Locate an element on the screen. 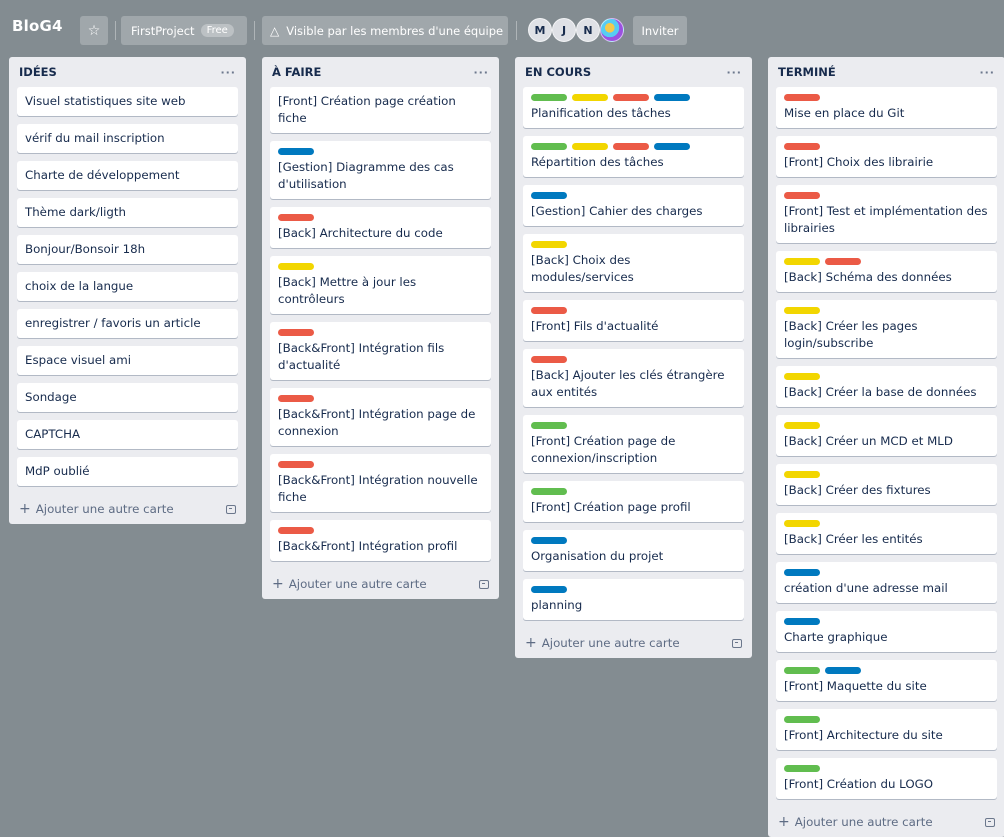 The image size is (1004, 837). card: [Front] Fils d'actualité is located at coordinates (633, 320).